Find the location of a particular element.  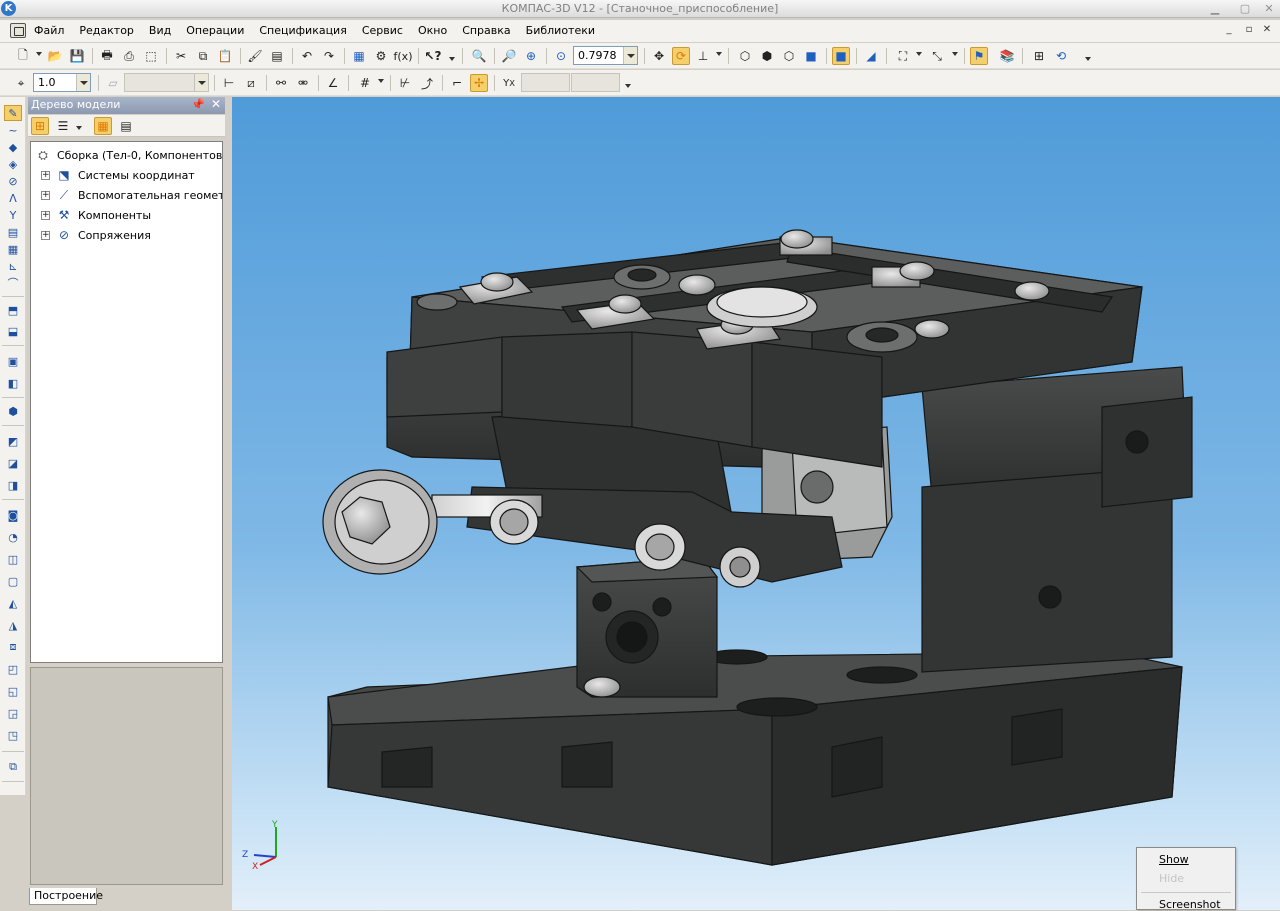

zoom-field: 0.7978 is located at coordinates (605, 55).